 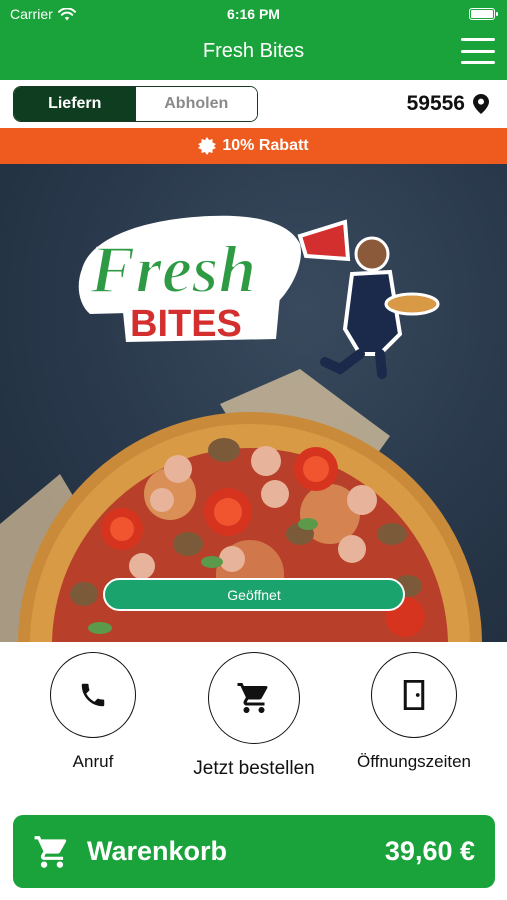 What do you see at coordinates (254, 768) in the screenshot?
I see `order-label: Jetzt bestellen` at bounding box center [254, 768].